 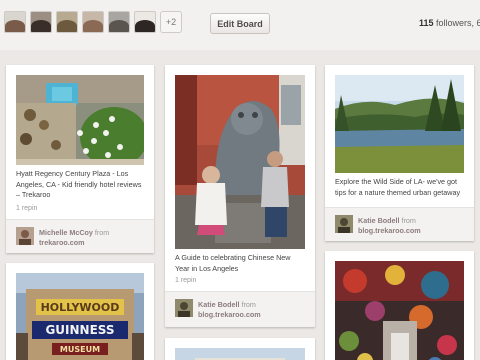 I want to click on followers-count: 115 followers, 6, so click(x=449, y=23).